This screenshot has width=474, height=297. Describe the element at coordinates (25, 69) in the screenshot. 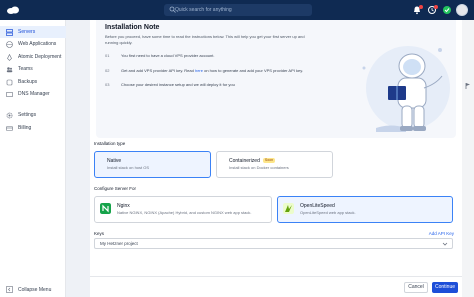

I see `sidebar-item-label: Teams` at that location.